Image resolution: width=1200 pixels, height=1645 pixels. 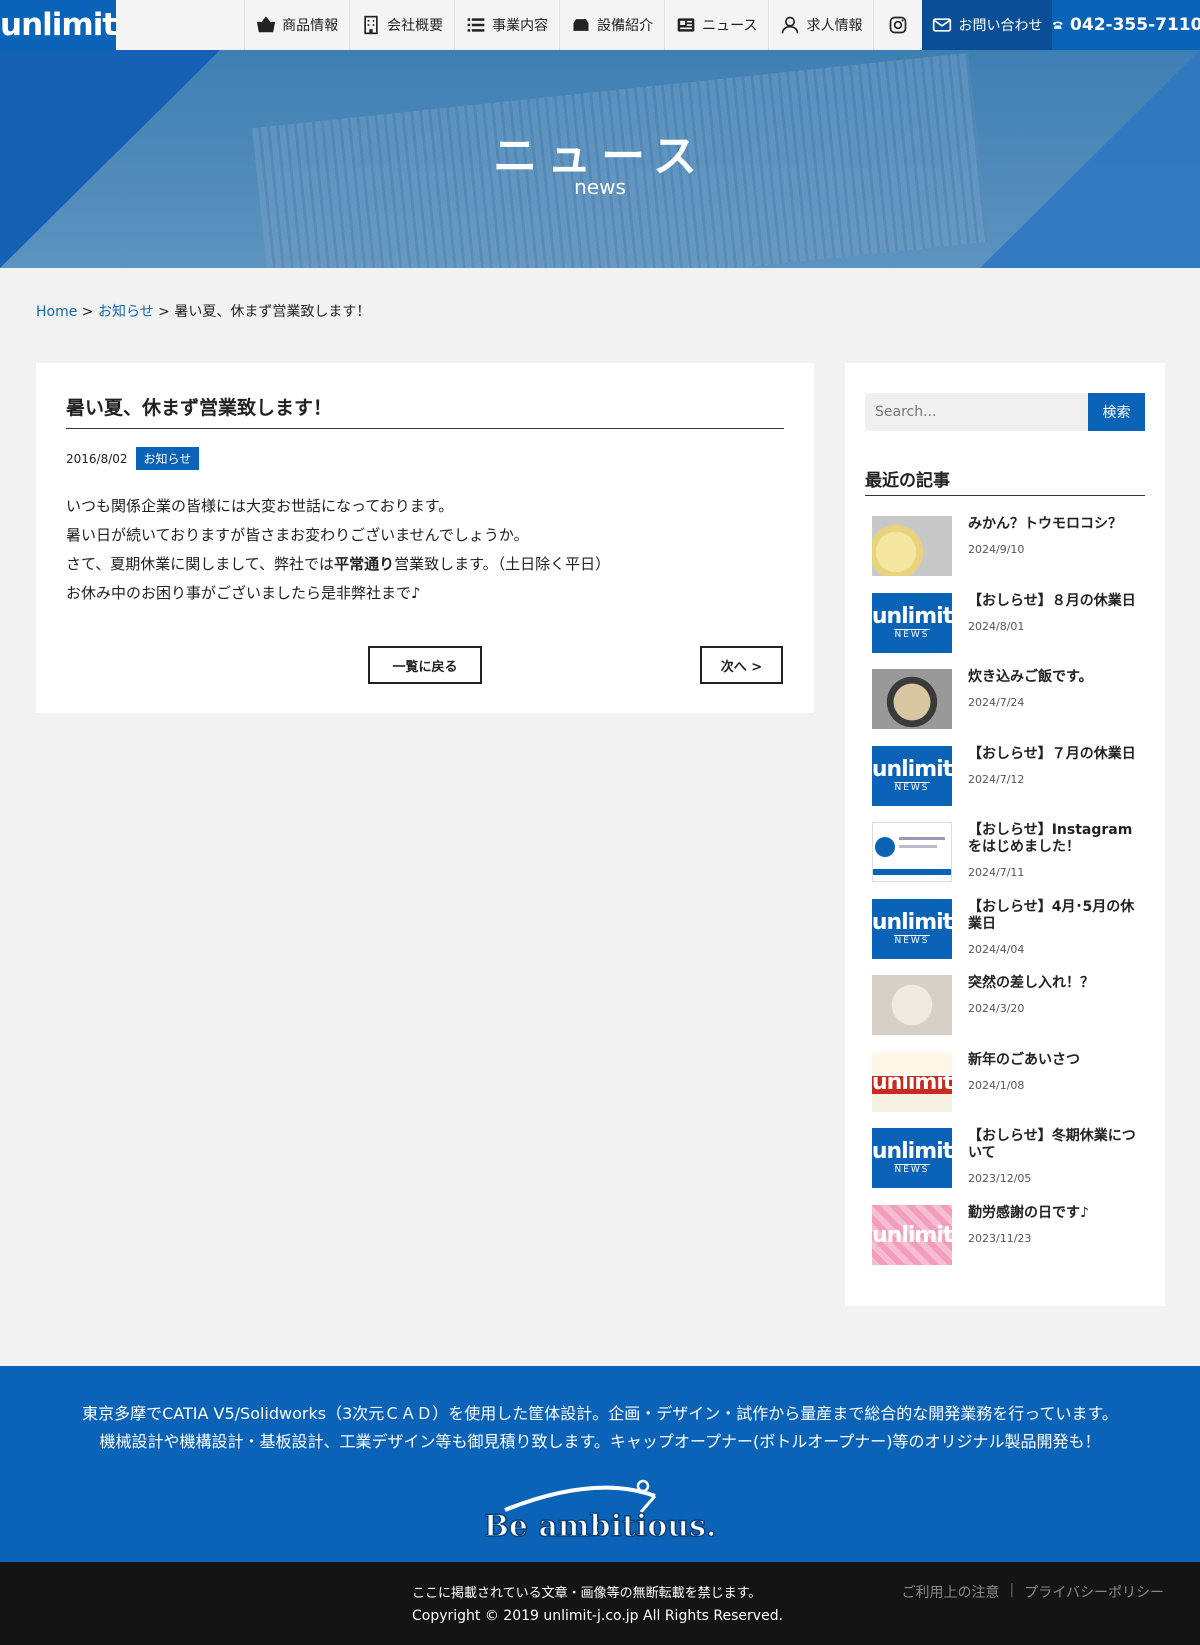 What do you see at coordinates (297, 535) in the screenshot?
I see `body-paragraph: 暑い日が続いておりますが皆さまお変わりございませんでしょうか。` at bounding box center [297, 535].